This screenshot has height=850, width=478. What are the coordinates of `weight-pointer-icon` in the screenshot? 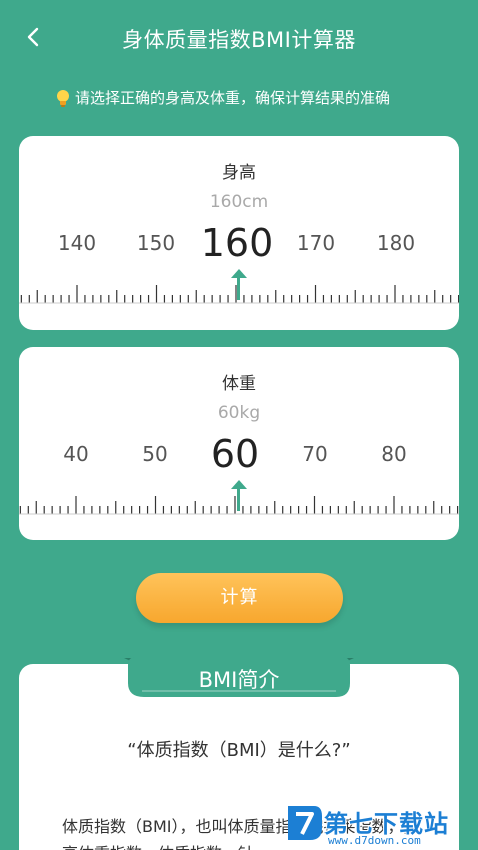 It's located at (239, 484).